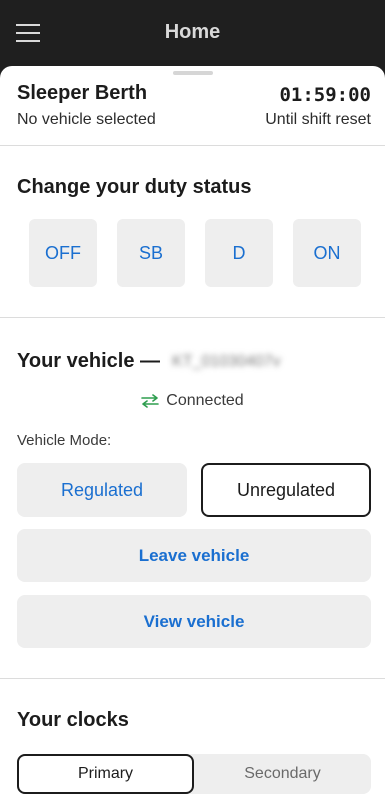 The image size is (385, 806). Describe the element at coordinates (325, 95) in the screenshot. I see `shift-reset-timer: 01:59:00` at that location.